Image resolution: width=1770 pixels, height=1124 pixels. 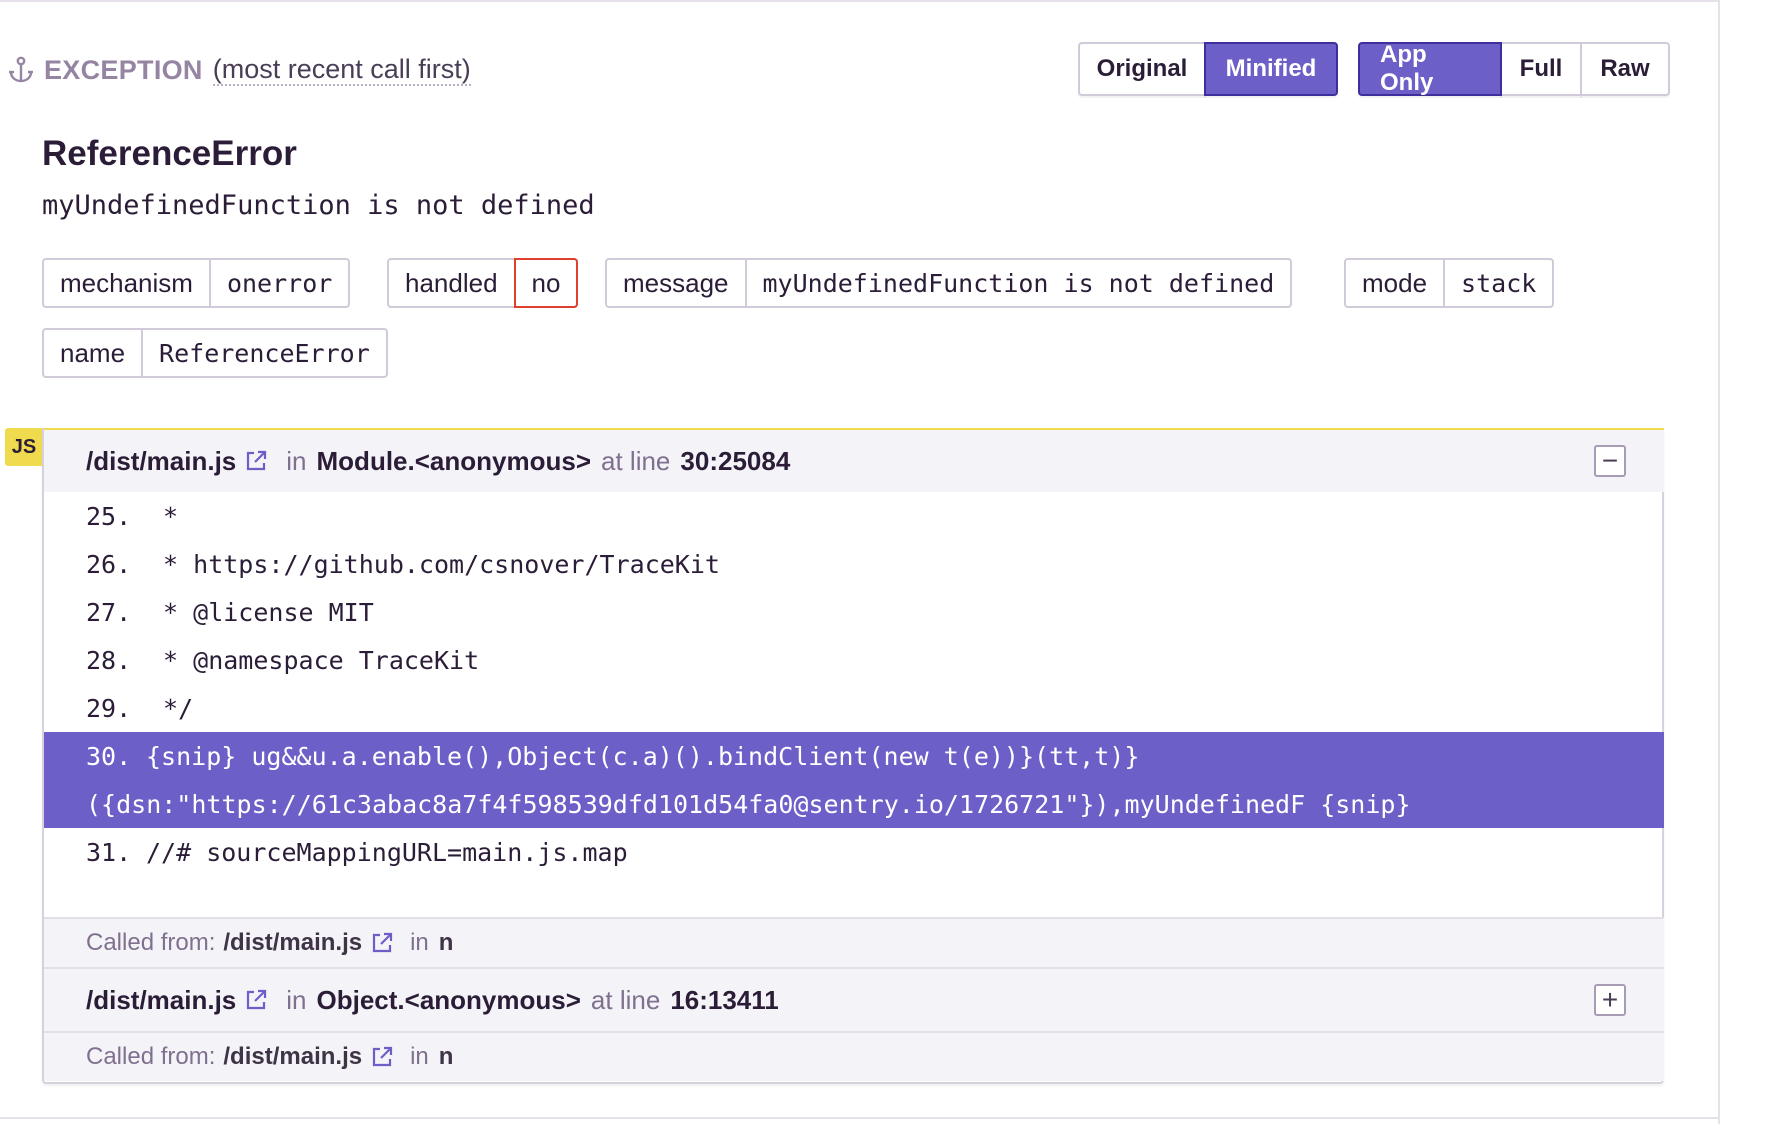 I want to click on code-line: 25. *, so click(x=854, y=516).